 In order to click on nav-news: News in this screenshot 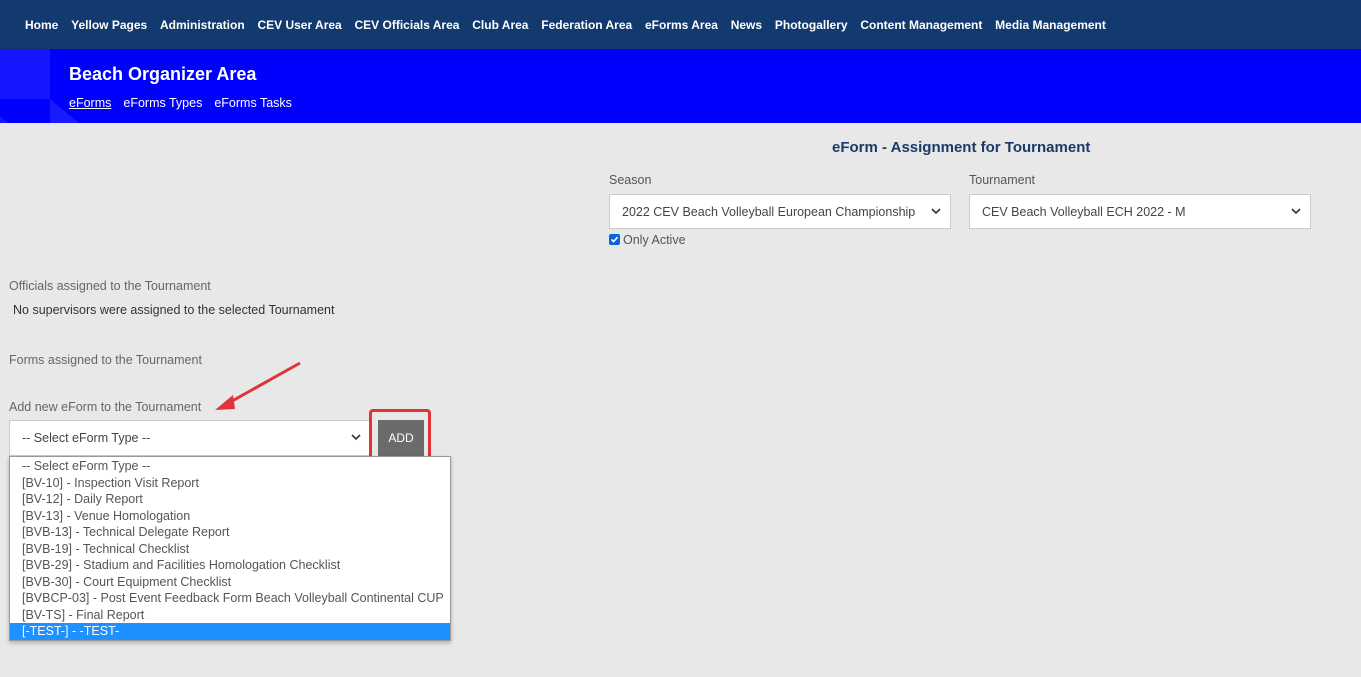, I will do `click(746, 25)`.